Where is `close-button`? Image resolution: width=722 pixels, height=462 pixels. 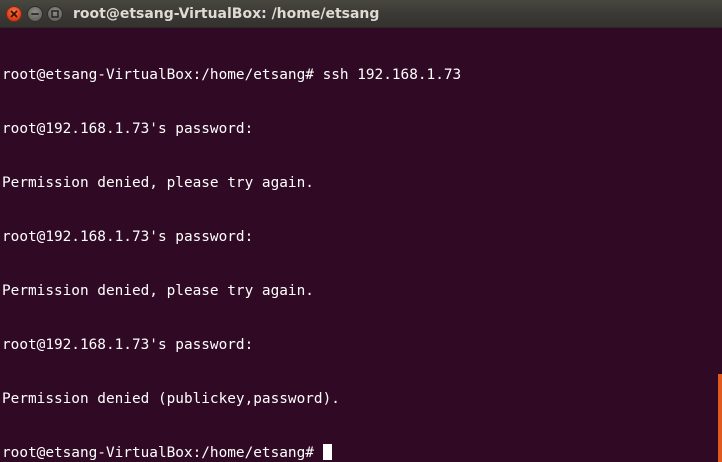
close-button is located at coordinates (14, 14).